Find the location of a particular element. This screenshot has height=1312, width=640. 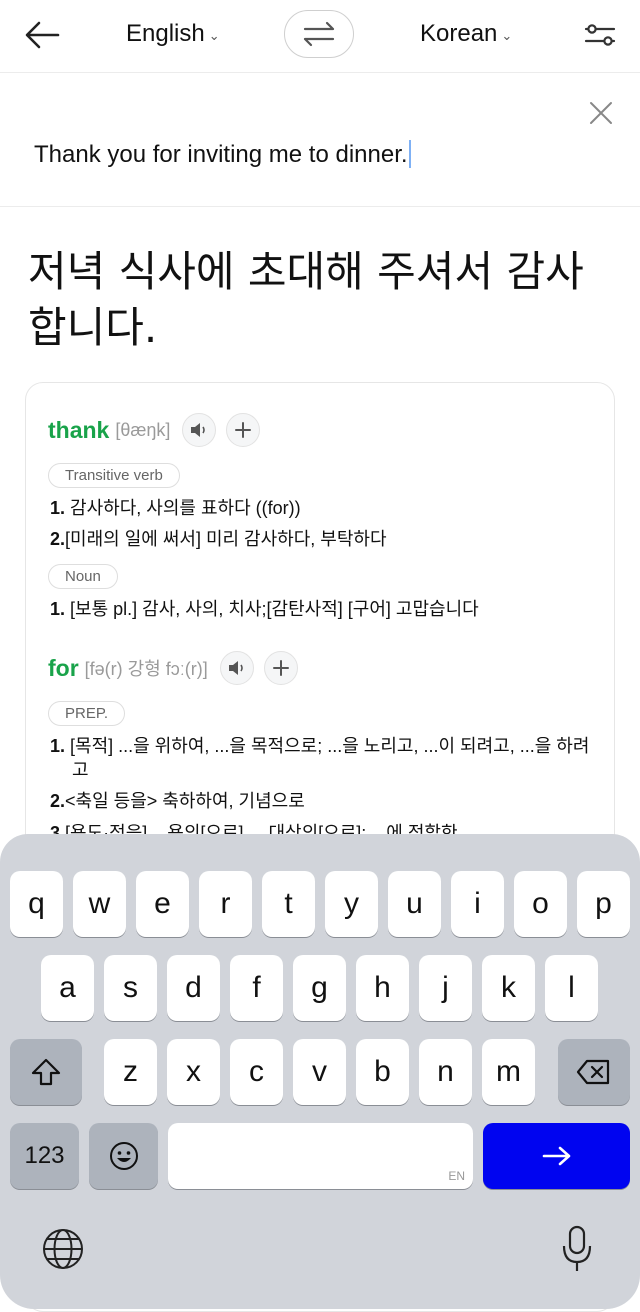

key-label: w is located at coordinates (99, 903).